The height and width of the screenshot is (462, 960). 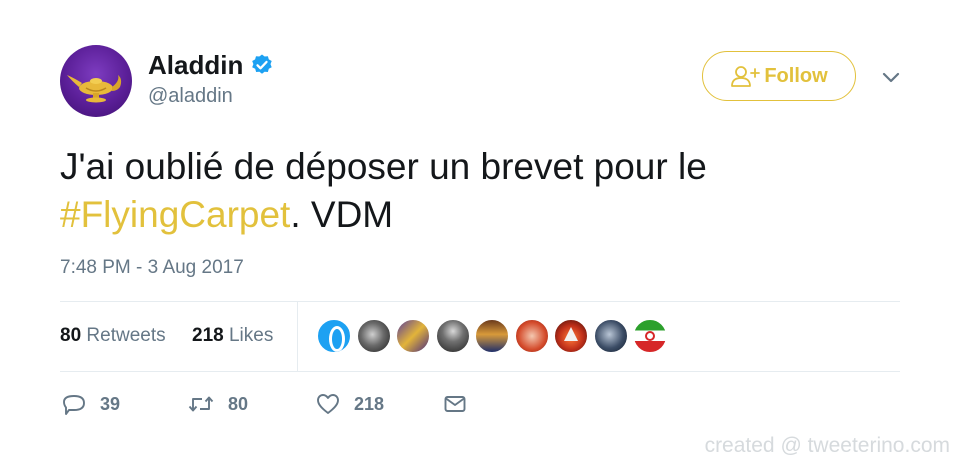 I want to click on divider-bottom, so click(x=480, y=371).